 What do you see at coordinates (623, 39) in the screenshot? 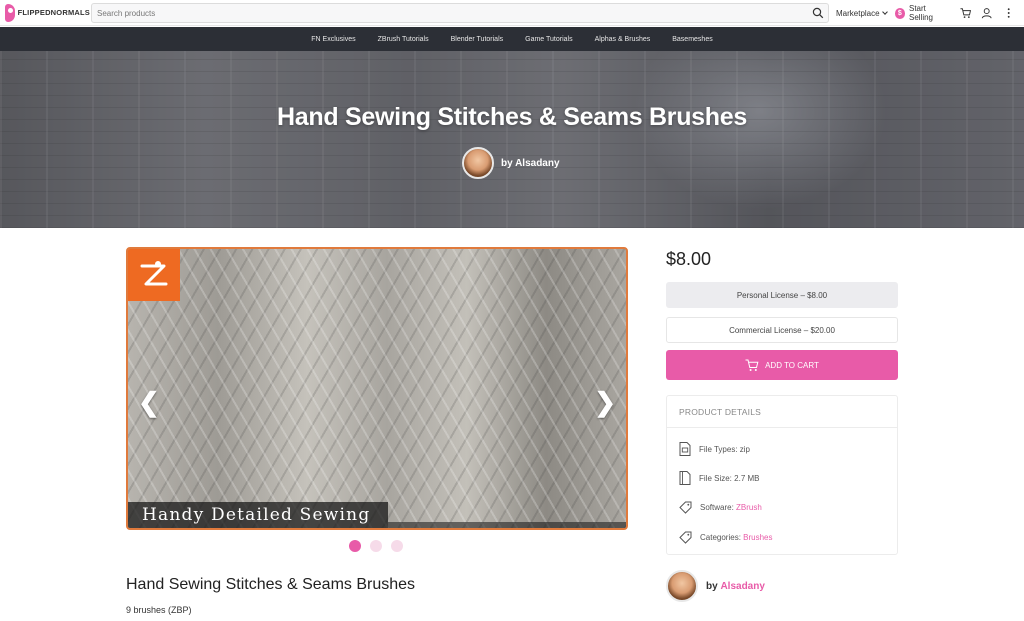
I see `nav-item-alphas-brushes: Alphas & Brushes` at bounding box center [623, 39].